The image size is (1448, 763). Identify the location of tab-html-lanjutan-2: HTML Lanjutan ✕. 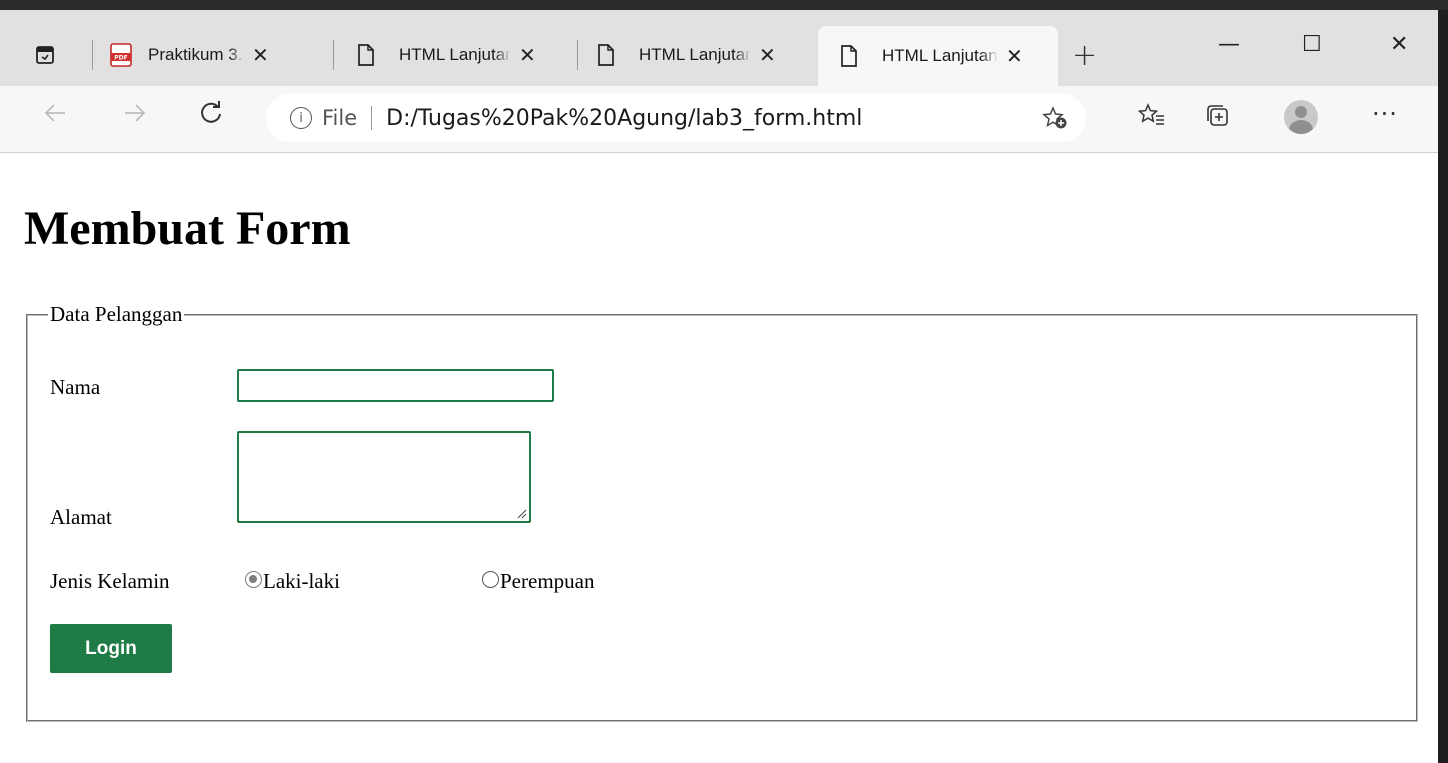
(708, 55).